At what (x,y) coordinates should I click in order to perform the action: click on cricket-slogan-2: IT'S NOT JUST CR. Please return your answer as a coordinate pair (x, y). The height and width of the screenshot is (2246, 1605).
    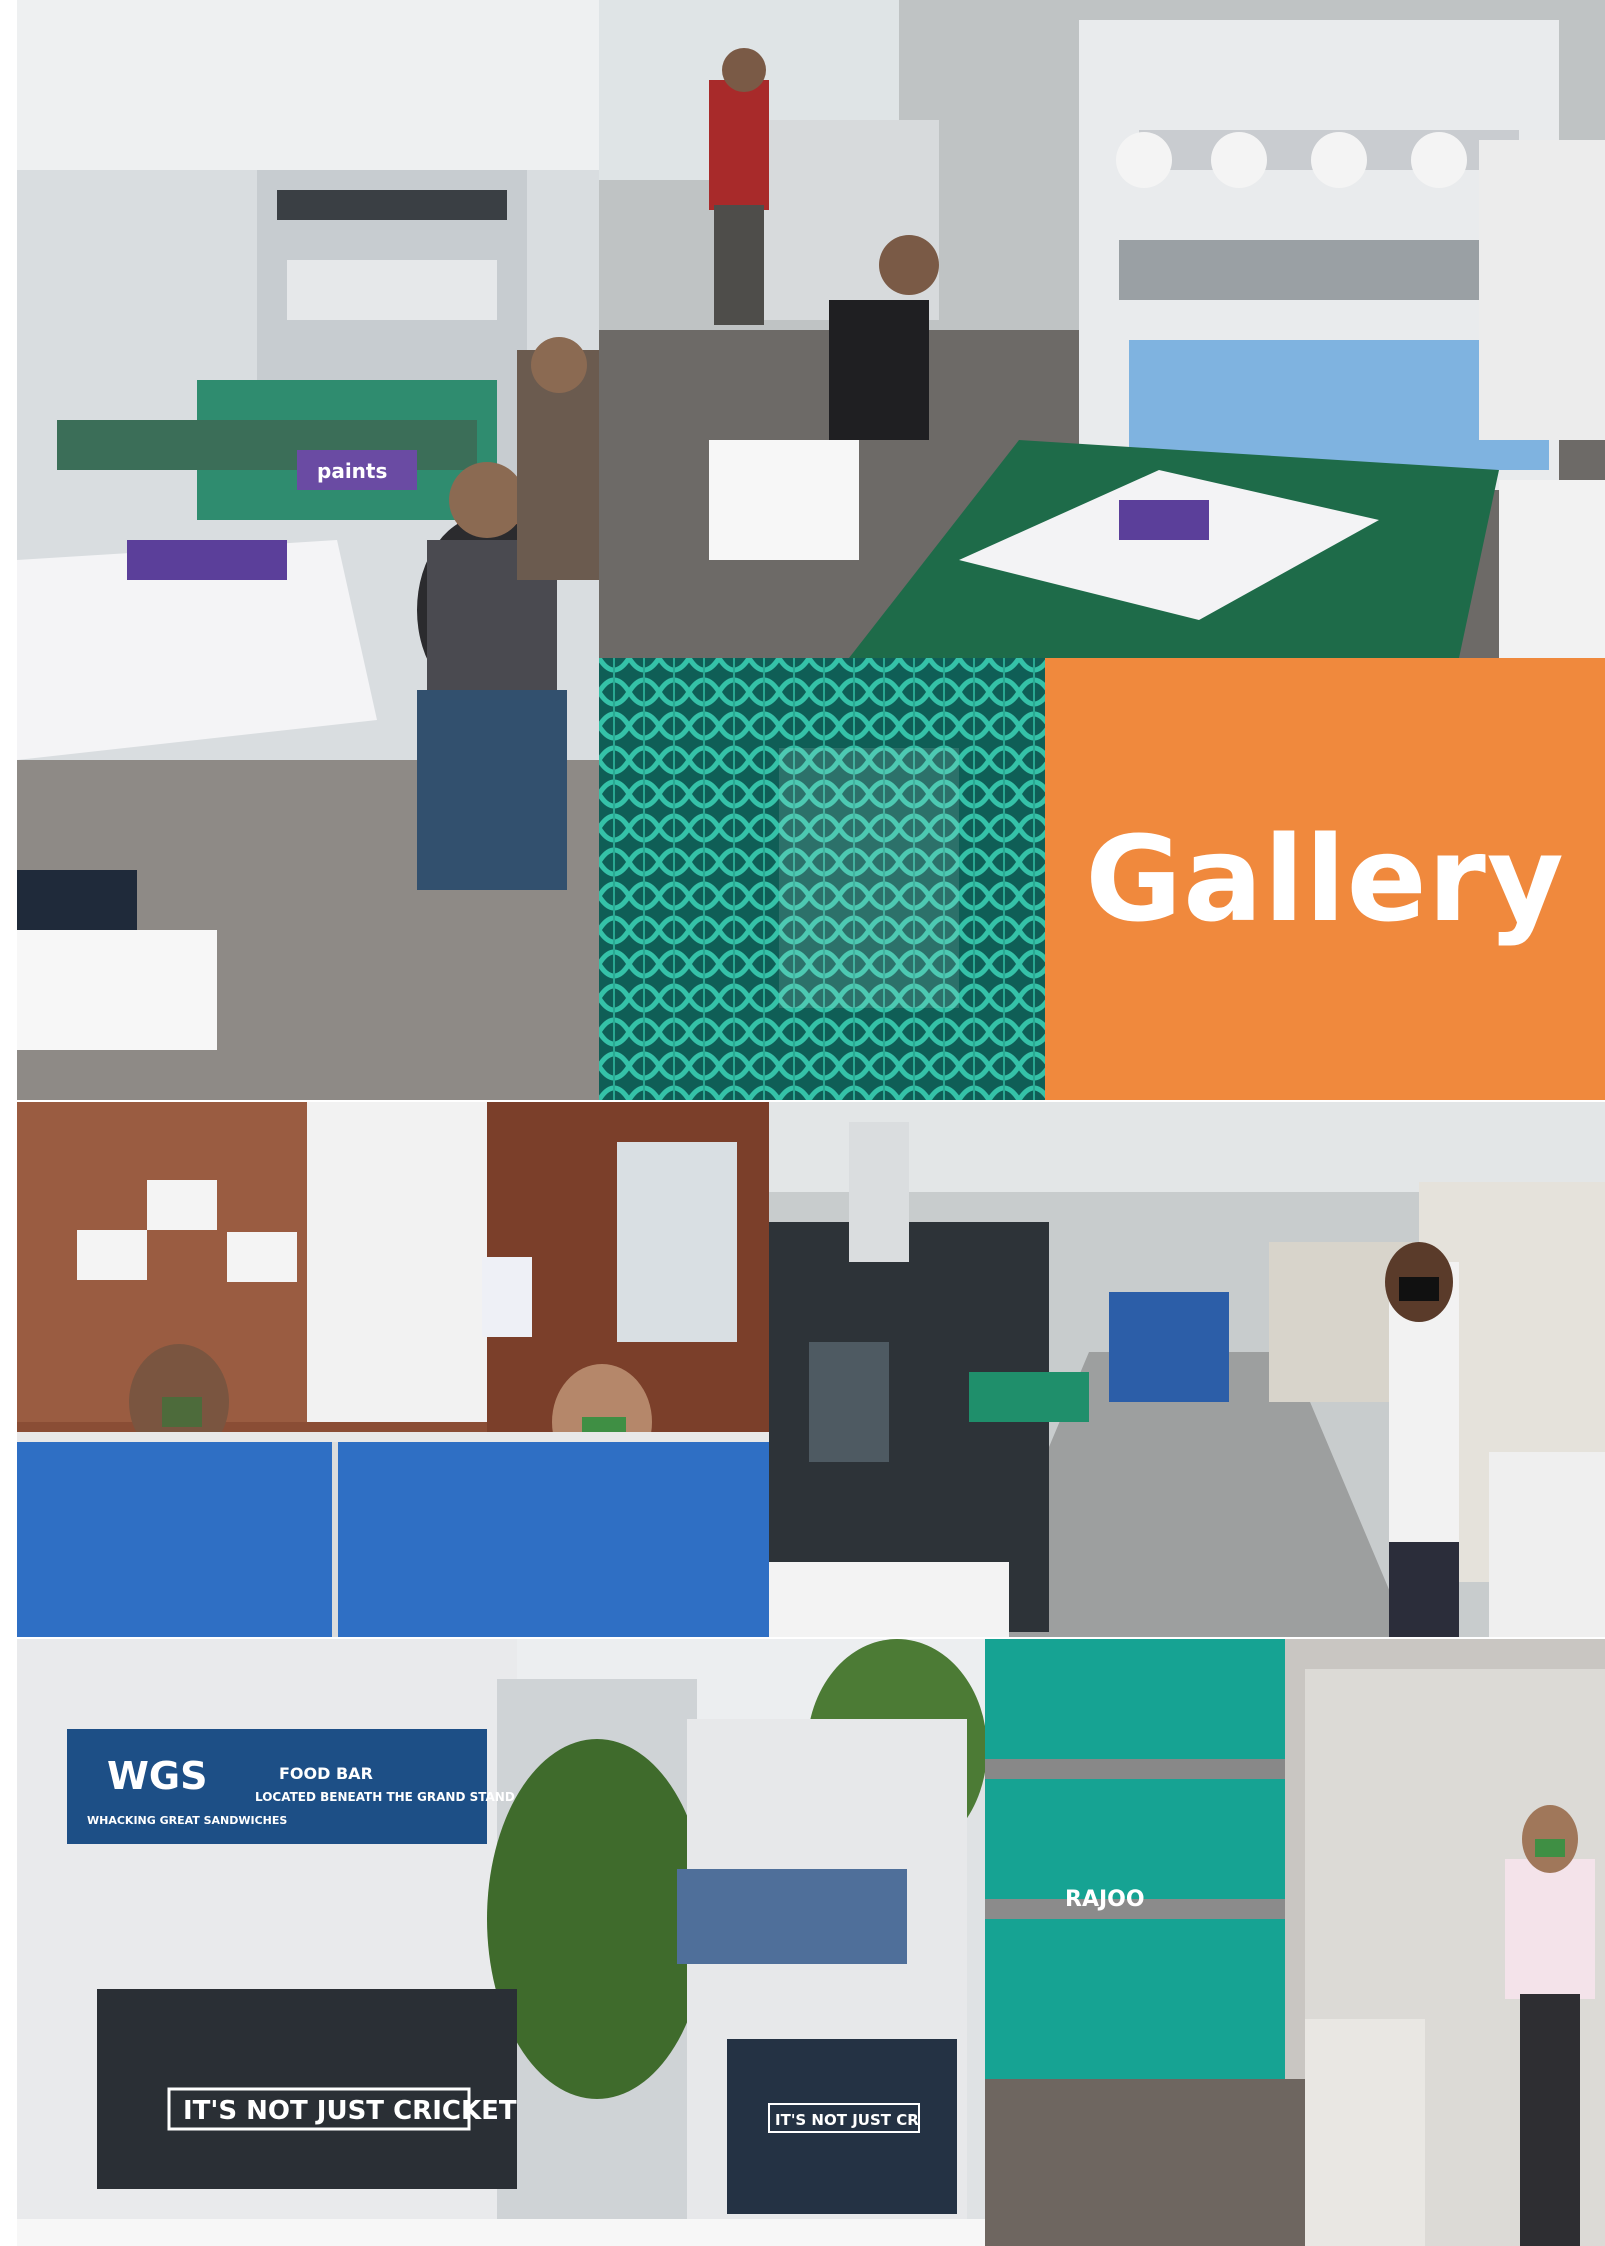
    Looking at the image, I should click on (847, 2120).